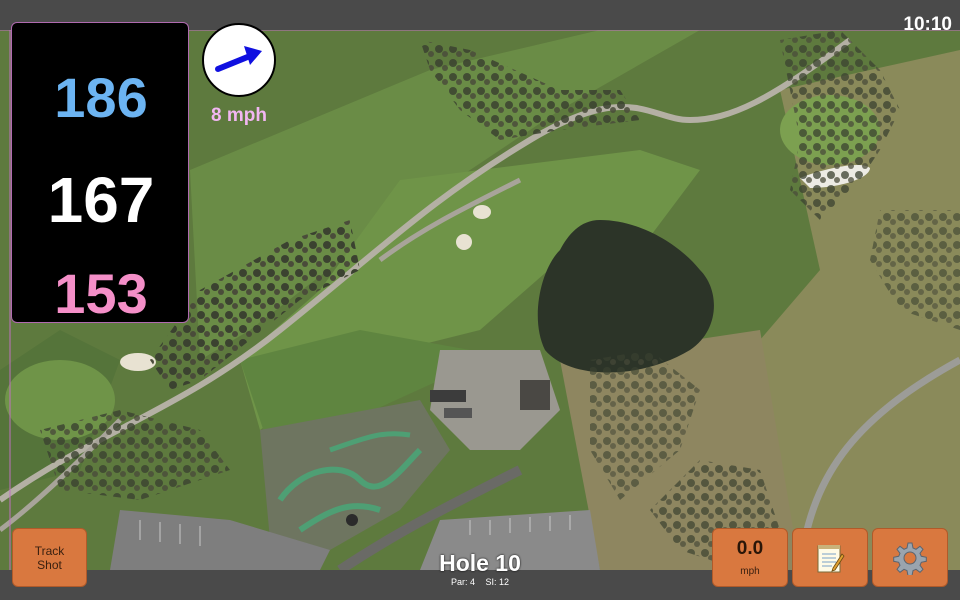 The image size is (960, 600). What do you see at coordinates (49, 550) in the screenshot?
I see `track-shot-label-line1: Track` at bounding box center [49, 550].